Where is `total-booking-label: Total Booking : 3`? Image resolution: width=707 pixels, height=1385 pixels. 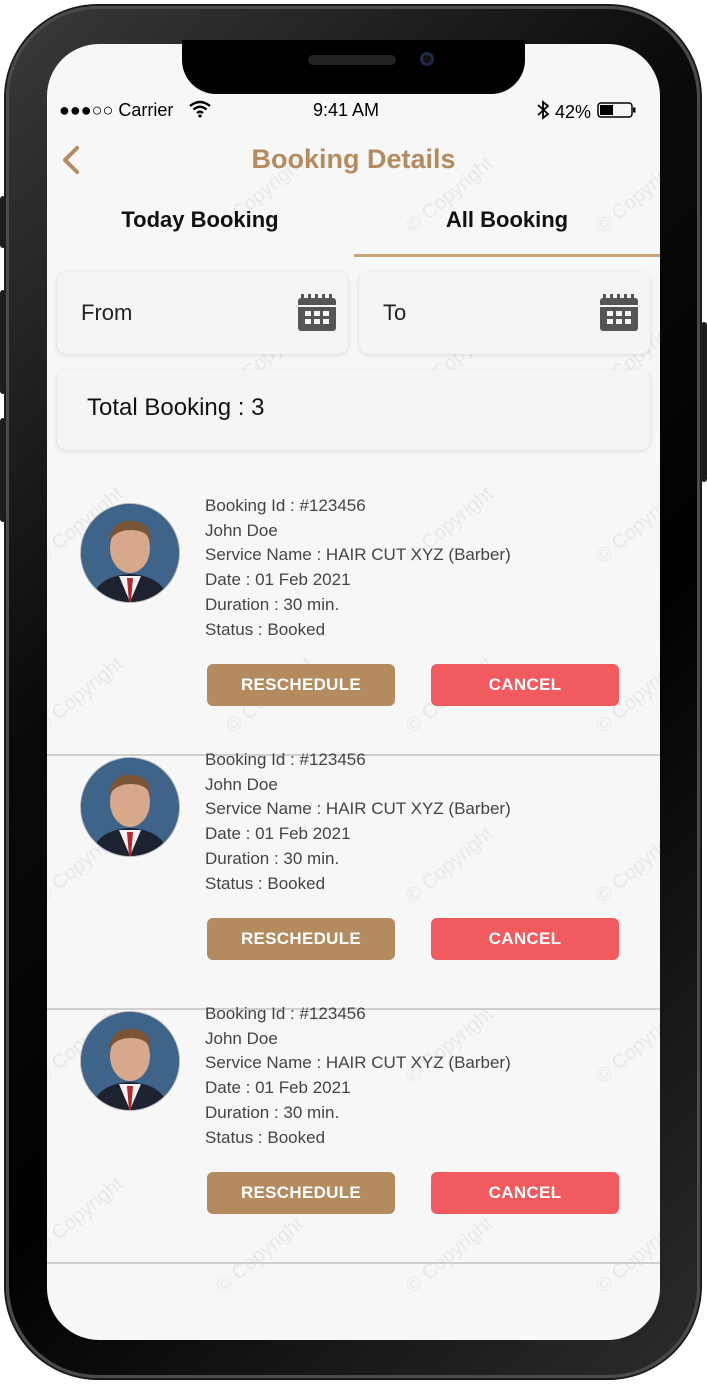
total-booking-label: Total Booking : 3 is located at coordinates (176, 407).